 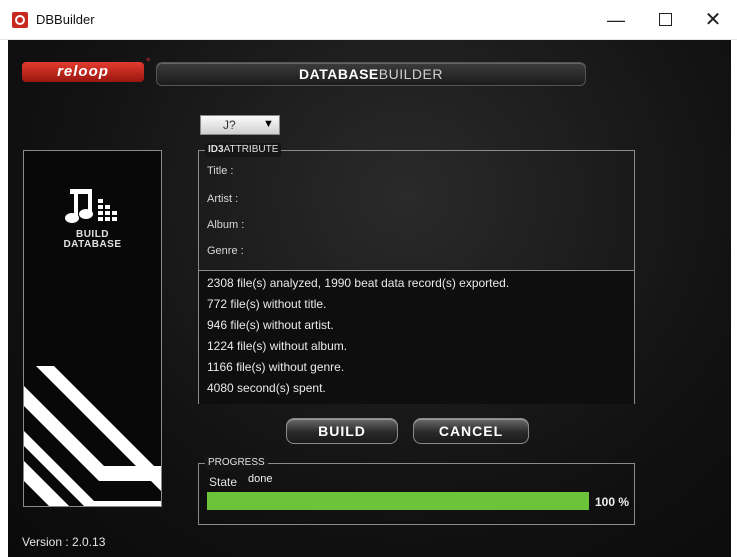 What do you see at coordinates (268, 124) in the screenshot?
I see `dropdown-arrow-icon: ▼` at bounding box center [268, 124].